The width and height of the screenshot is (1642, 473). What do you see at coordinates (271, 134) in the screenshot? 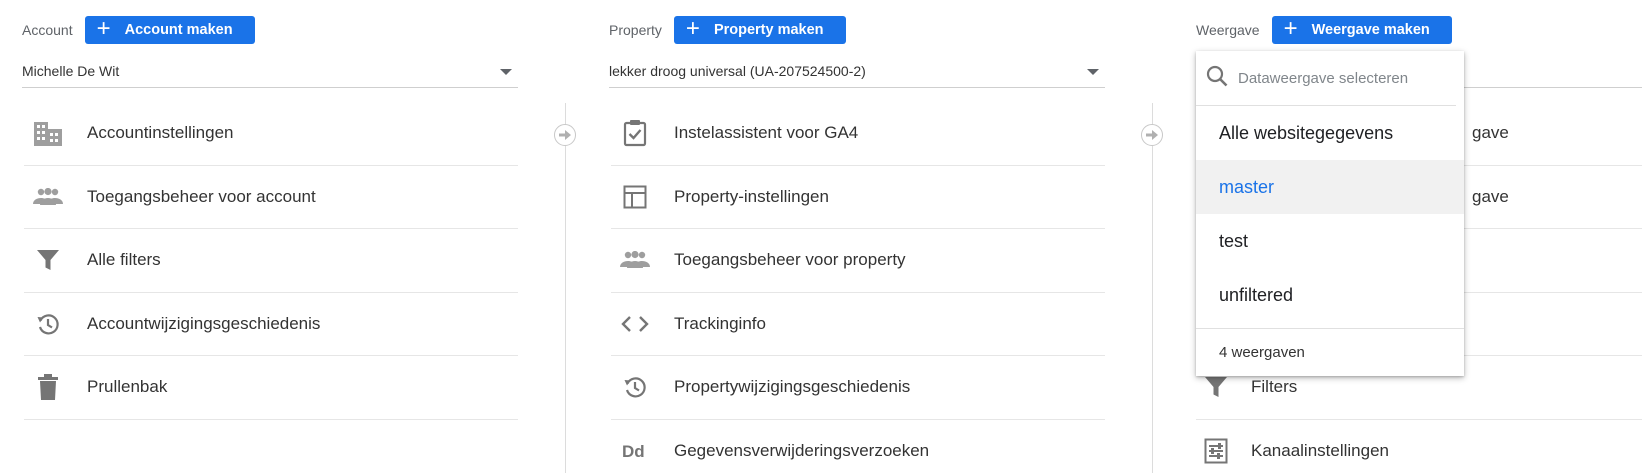
I see `menu-item-account-settings: Accountinstellingen` at bounding box center [271, 134].